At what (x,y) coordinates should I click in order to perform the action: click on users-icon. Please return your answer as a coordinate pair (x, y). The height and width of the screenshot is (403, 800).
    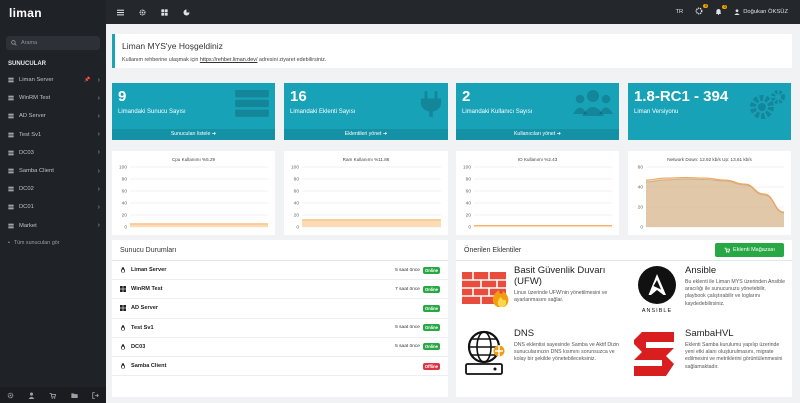
    Looking at the image, I should click on (593, 103).